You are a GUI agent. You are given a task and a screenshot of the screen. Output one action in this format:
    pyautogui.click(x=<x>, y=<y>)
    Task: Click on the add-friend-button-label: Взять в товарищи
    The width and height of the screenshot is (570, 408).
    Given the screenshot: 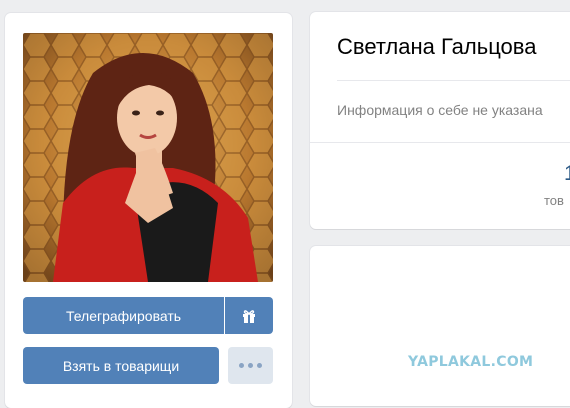 What is the action you would take?
    pyautogui.click(x=121, y=365)
    